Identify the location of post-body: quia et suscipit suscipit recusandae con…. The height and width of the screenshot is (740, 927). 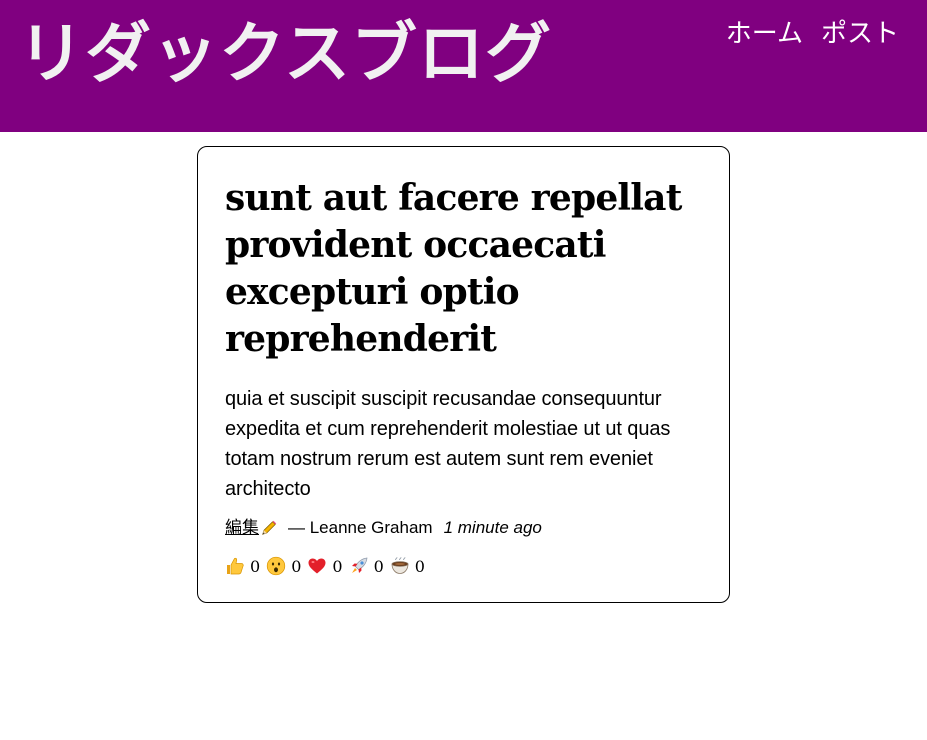
(448, 444).